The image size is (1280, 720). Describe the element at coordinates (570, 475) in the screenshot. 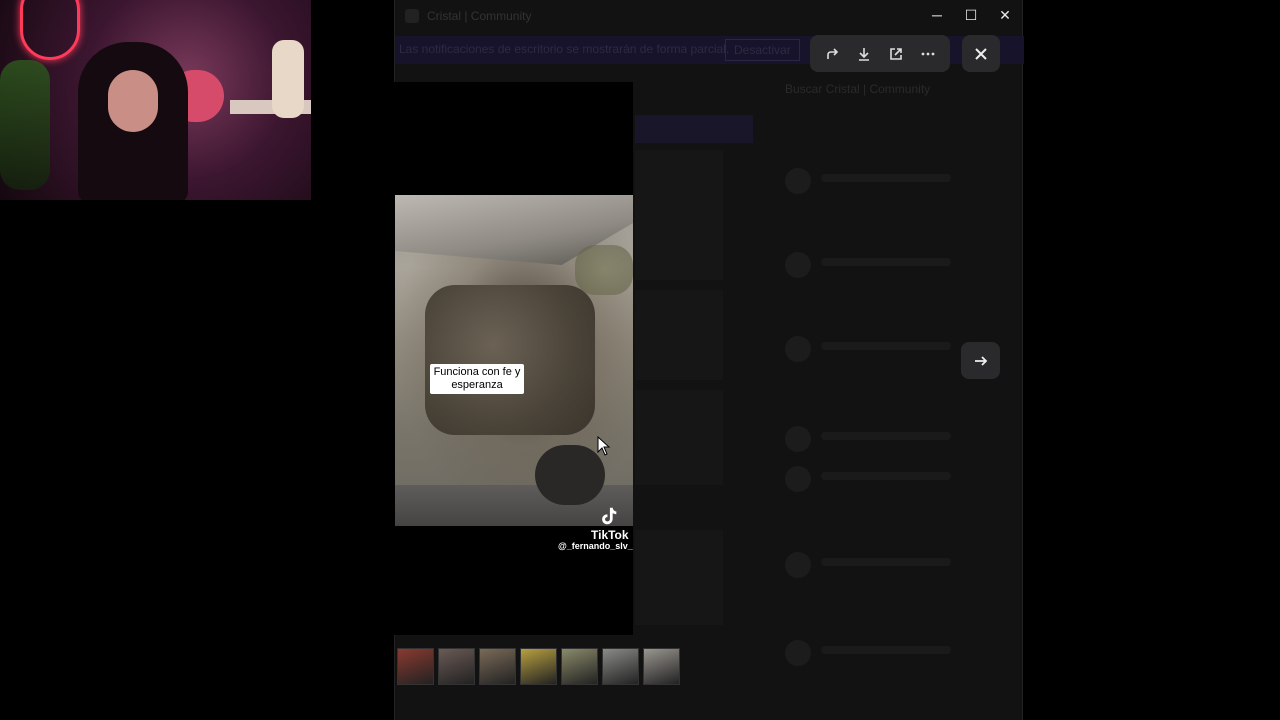

I see `tire` at that location.